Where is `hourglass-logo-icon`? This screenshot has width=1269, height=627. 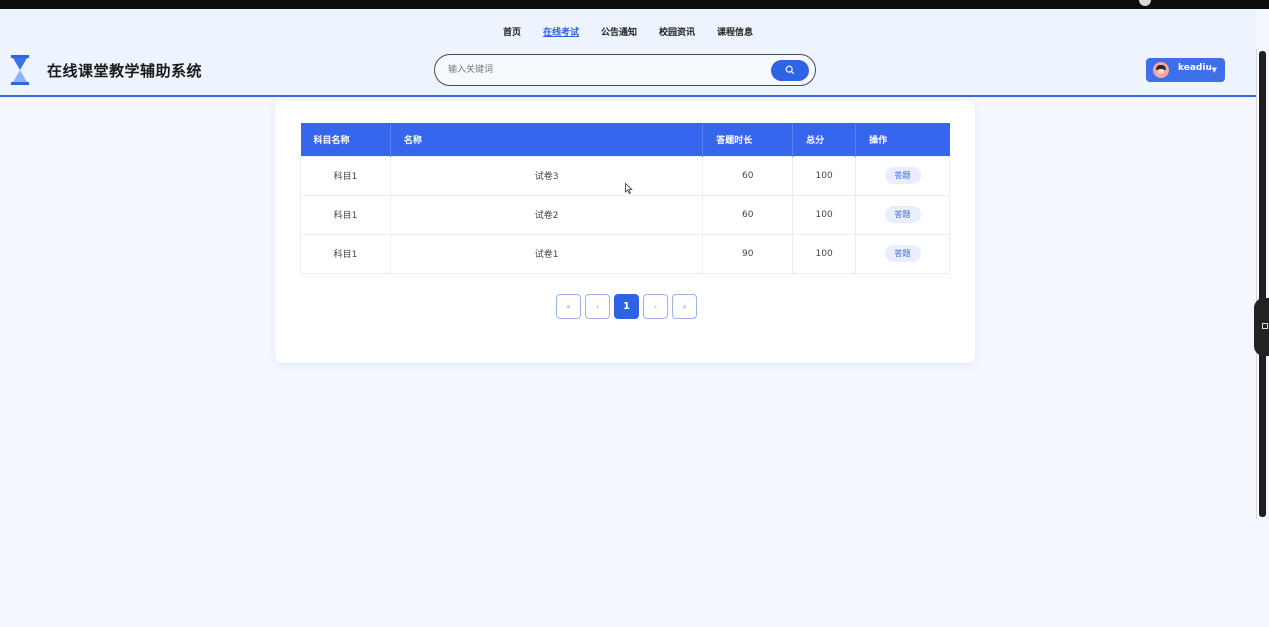 hourglass-logo-icon is located at coordinates (20, 70).